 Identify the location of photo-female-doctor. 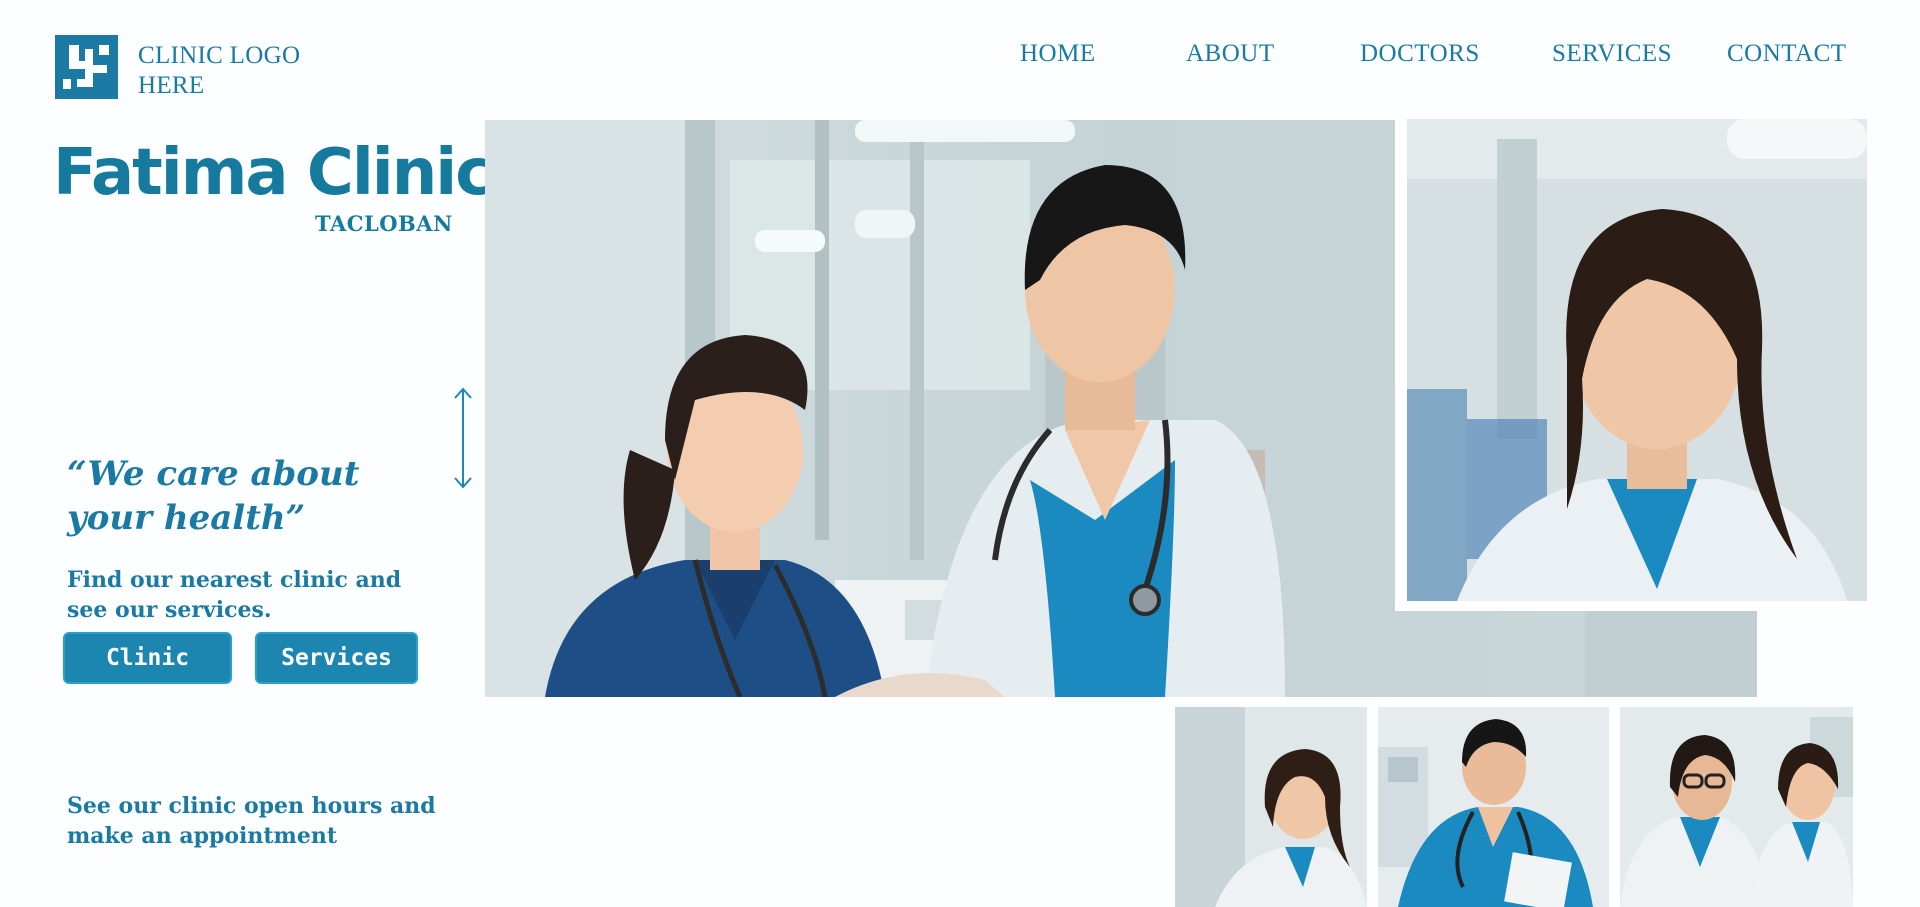
(1631, 365).